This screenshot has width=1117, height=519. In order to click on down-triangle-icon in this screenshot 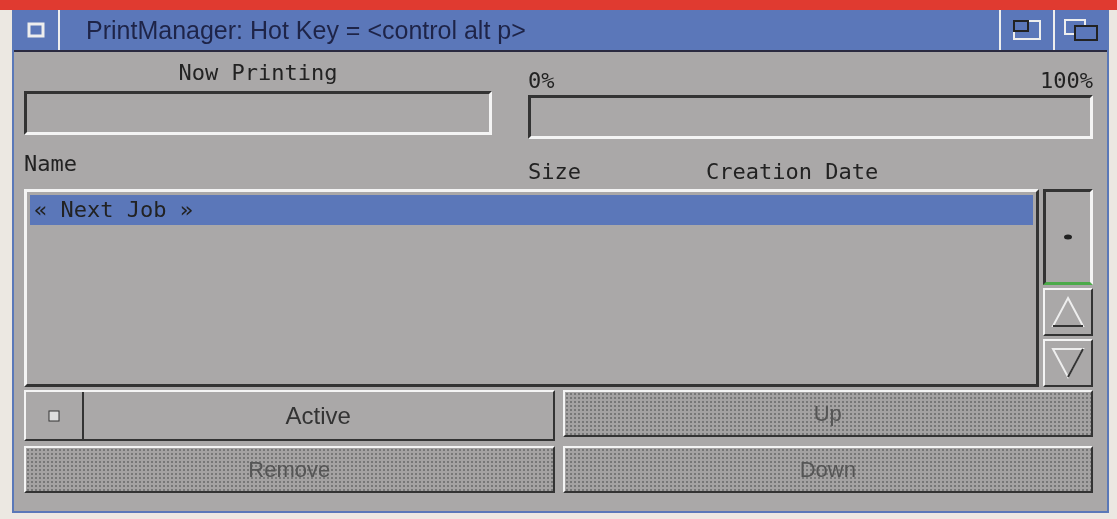, I will do `click(1068, 363)`.